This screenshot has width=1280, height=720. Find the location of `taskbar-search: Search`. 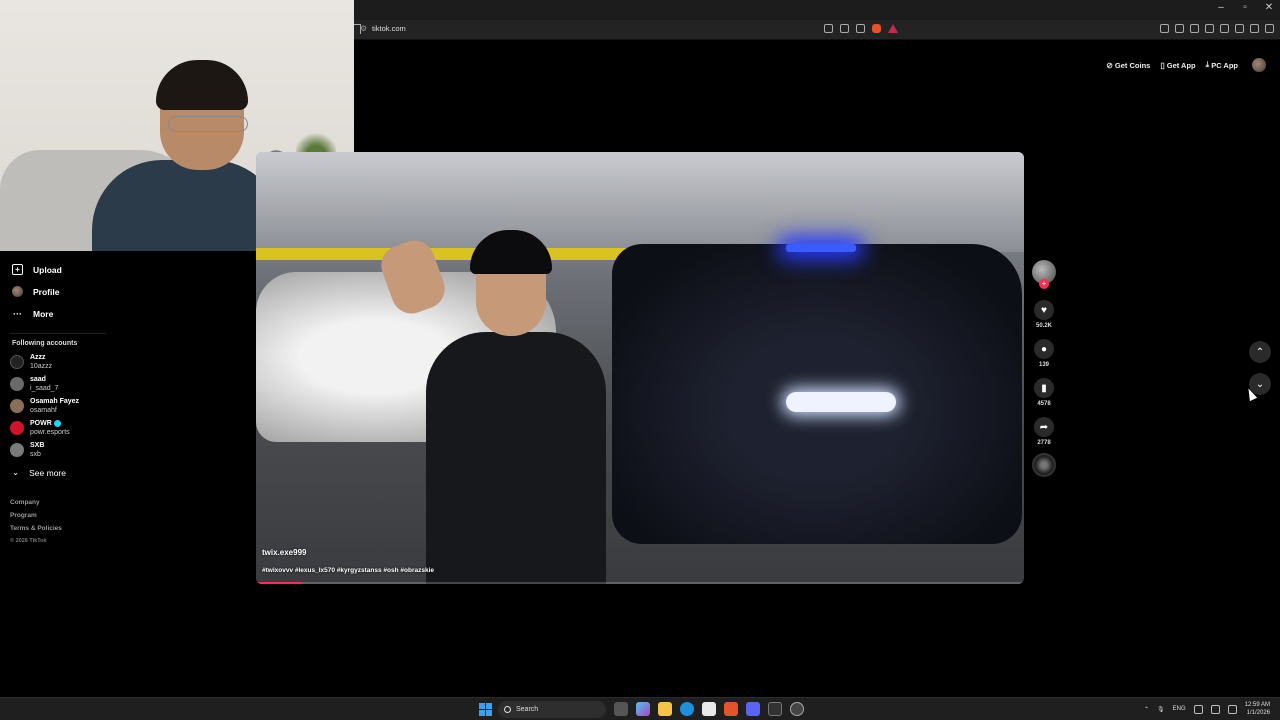

taskbar-search: Search is located at coordinates (552, 709).